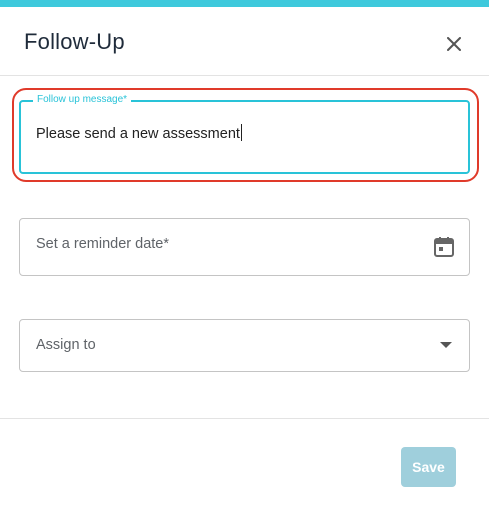 This screenshot has height=513, width=489. Describe the element at coordinates (244, 3) in the screenshot. I see `top-accent-bar` at that location.